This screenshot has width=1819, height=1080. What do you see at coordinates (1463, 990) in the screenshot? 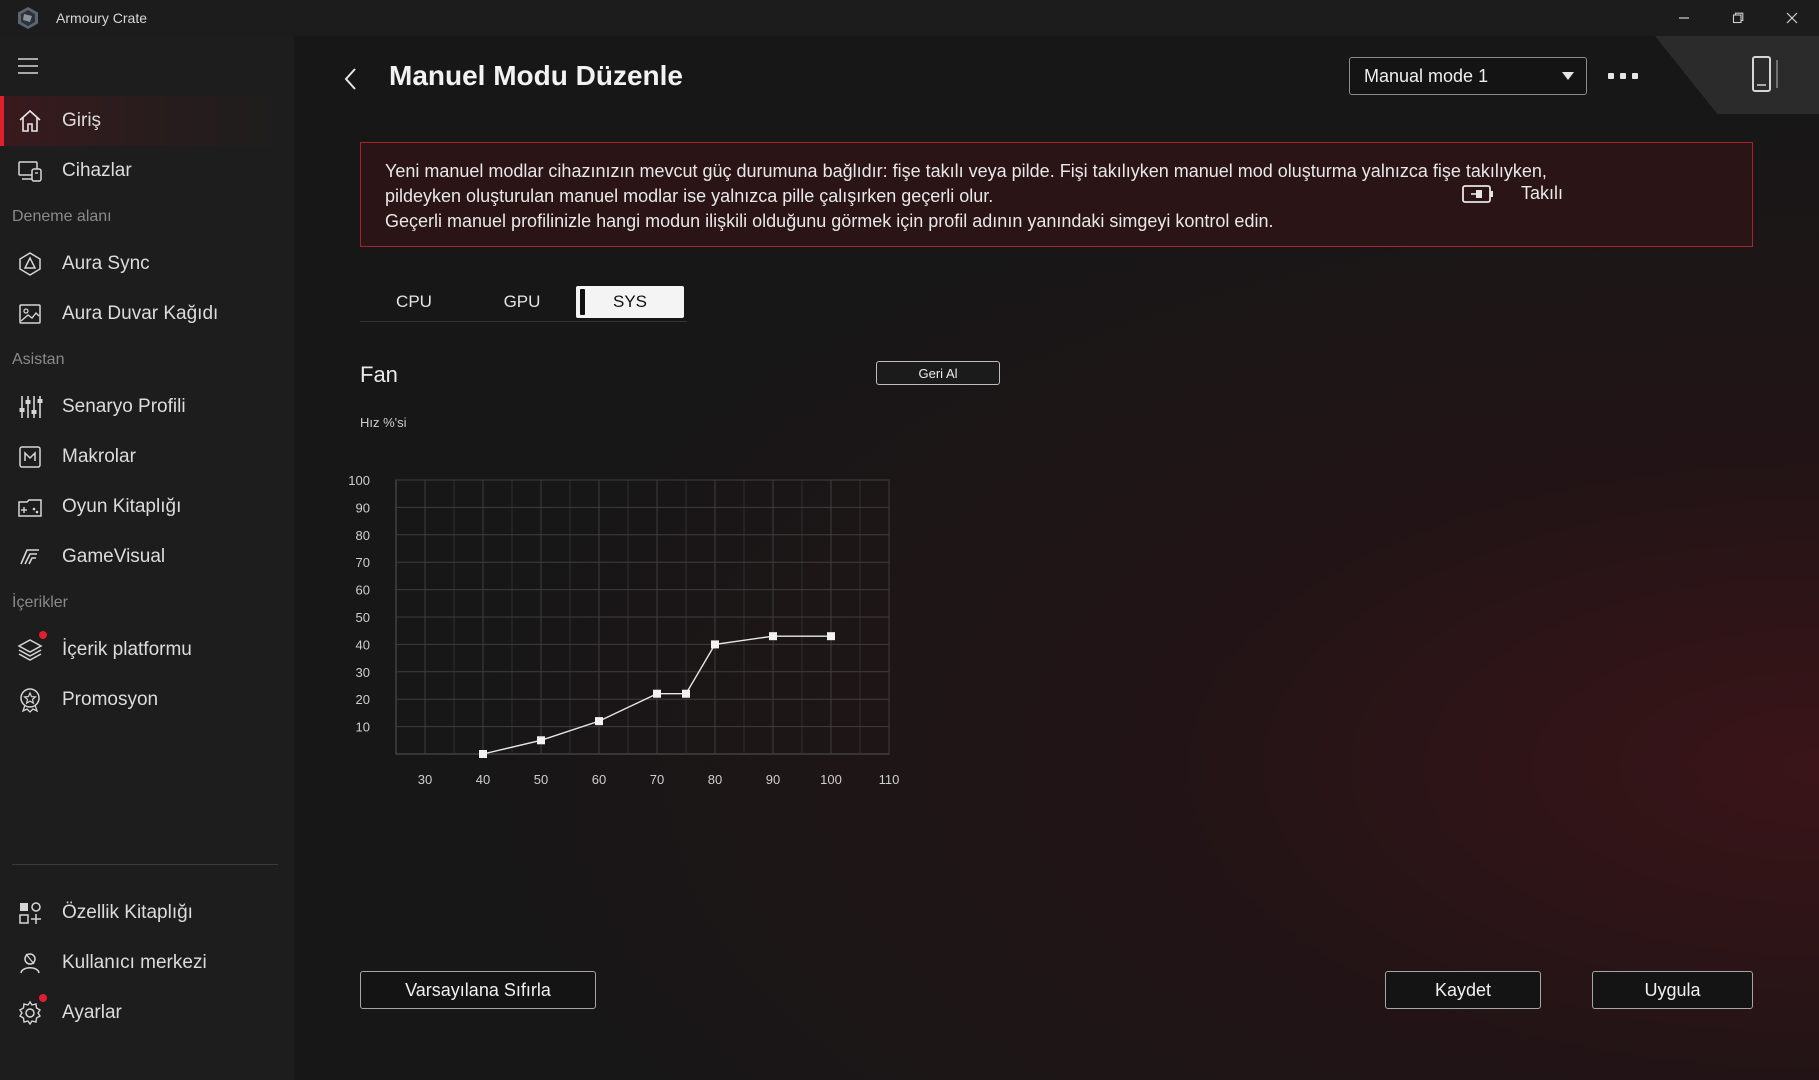
I see `save-button: Kaydet` at bounding box center [1463, 990].